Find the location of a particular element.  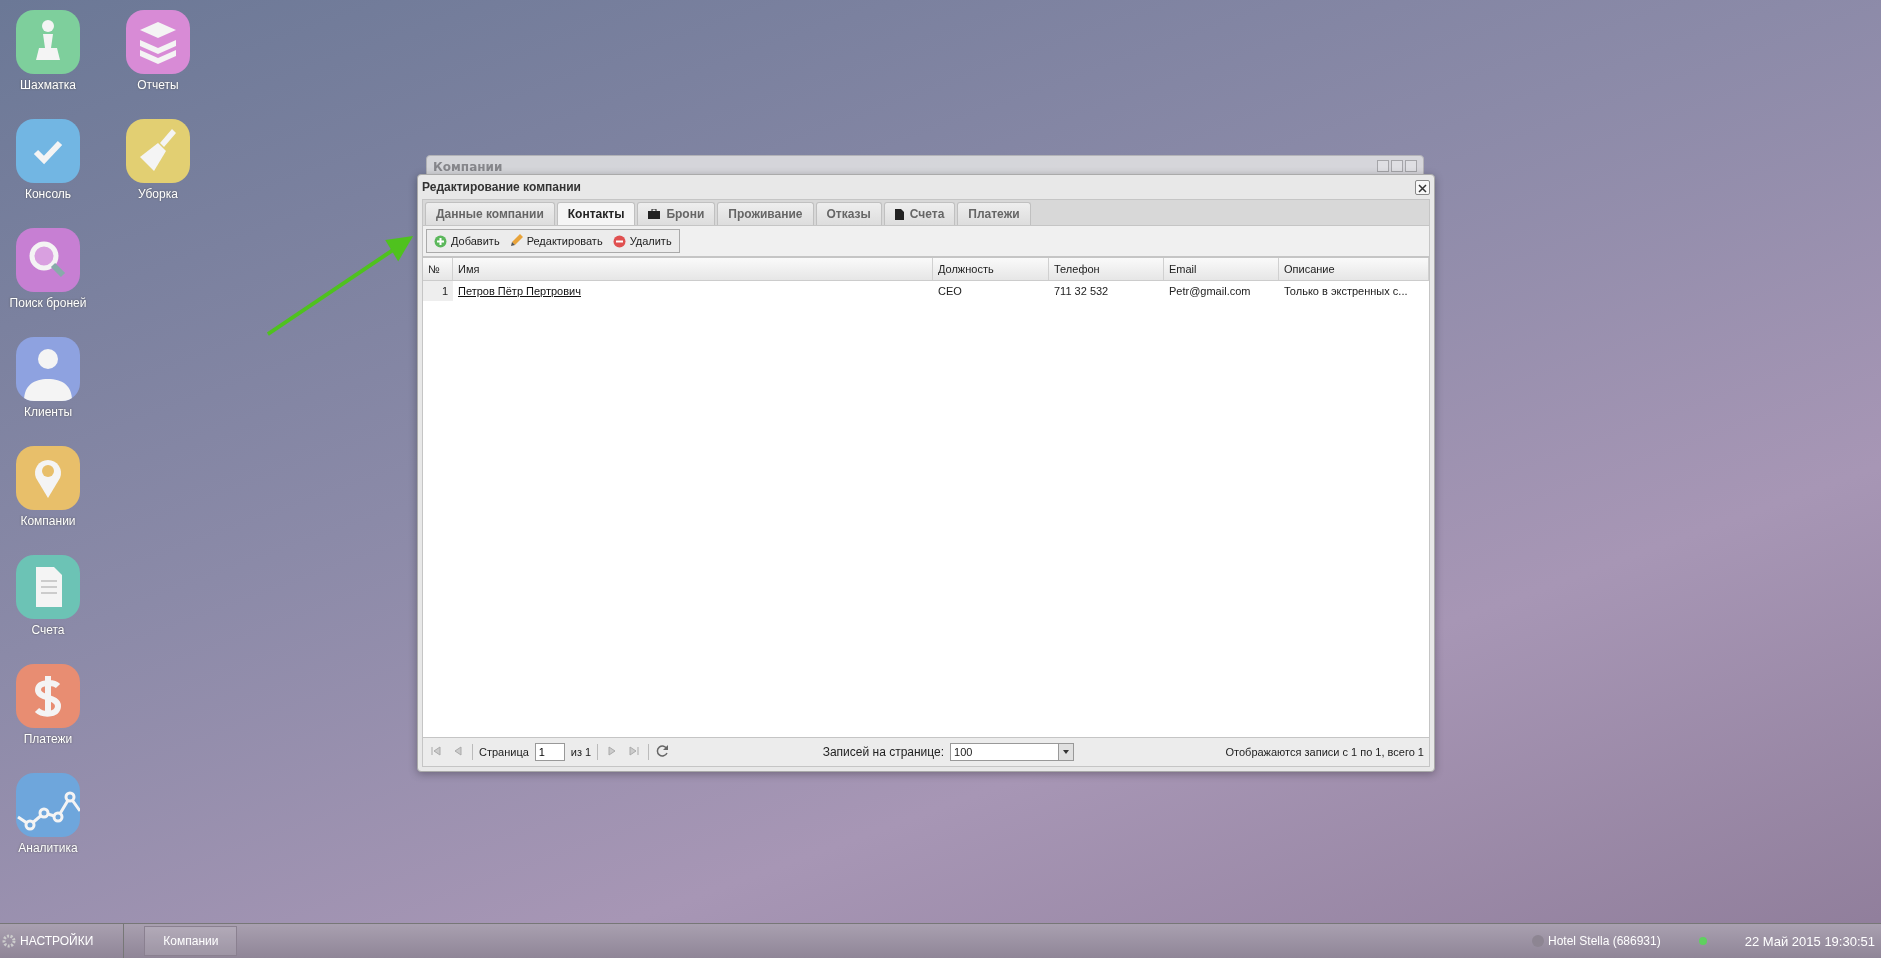

toolbar-button: Редактировать is located at coordinates (556, 241).